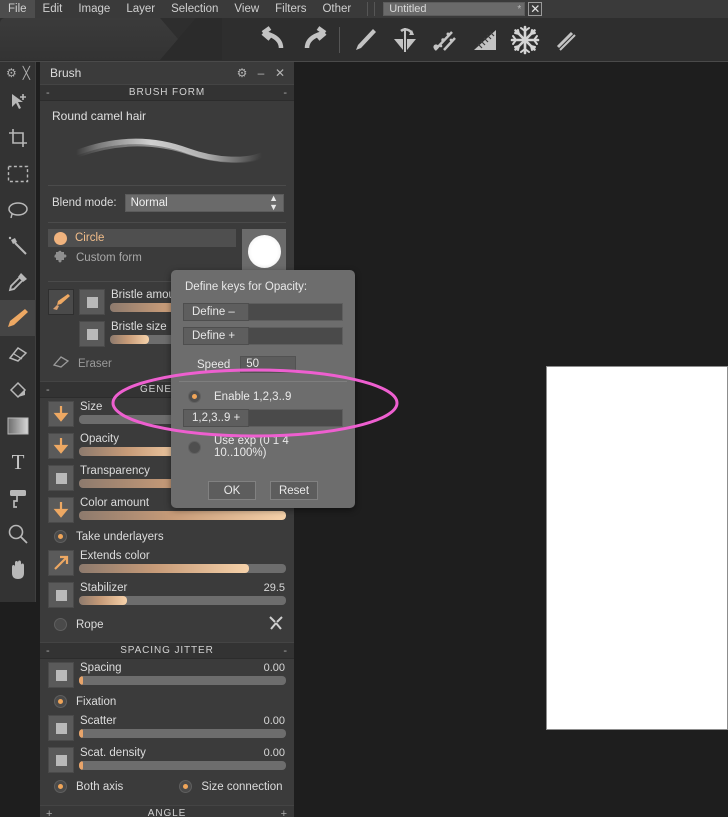  I want to click on define-minus-button: Define –, so click(216, 312).